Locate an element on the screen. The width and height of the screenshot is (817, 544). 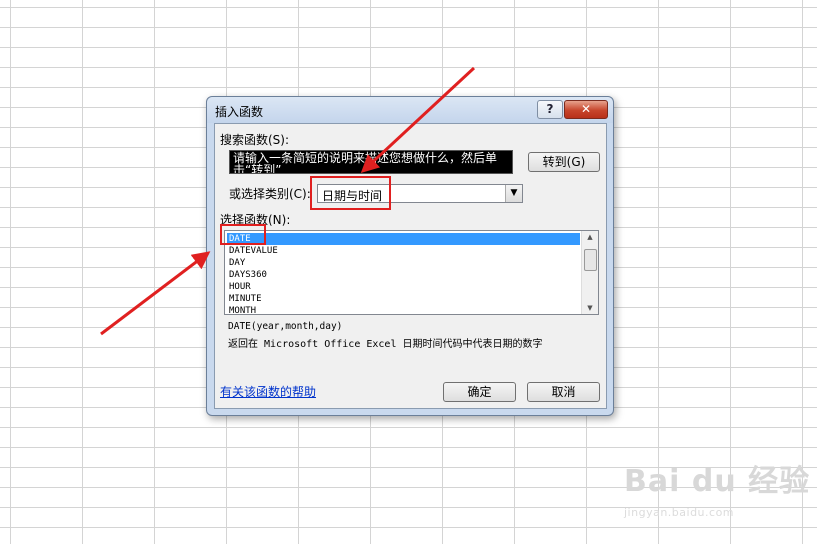
ok-button: 确定 is located at coordinates (479, 392).